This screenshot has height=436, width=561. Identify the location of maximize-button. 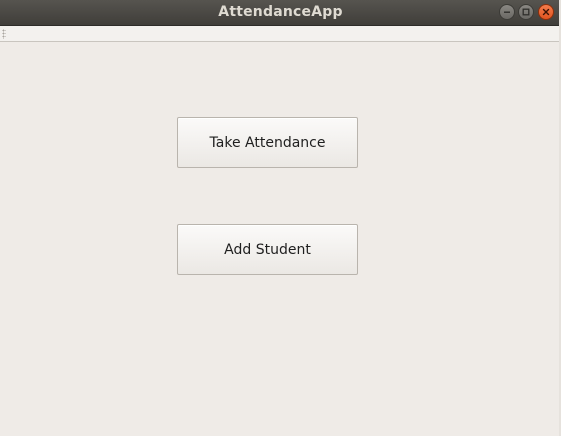
(526, 12).